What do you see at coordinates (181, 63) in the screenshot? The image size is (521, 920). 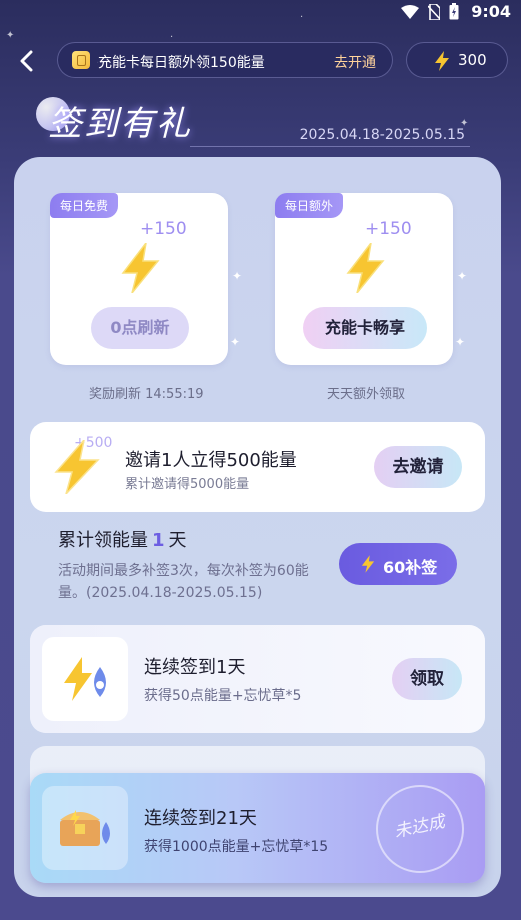 I see `promo-text: 充能卡每日额外领150能量` at bounding box center [181, 63].